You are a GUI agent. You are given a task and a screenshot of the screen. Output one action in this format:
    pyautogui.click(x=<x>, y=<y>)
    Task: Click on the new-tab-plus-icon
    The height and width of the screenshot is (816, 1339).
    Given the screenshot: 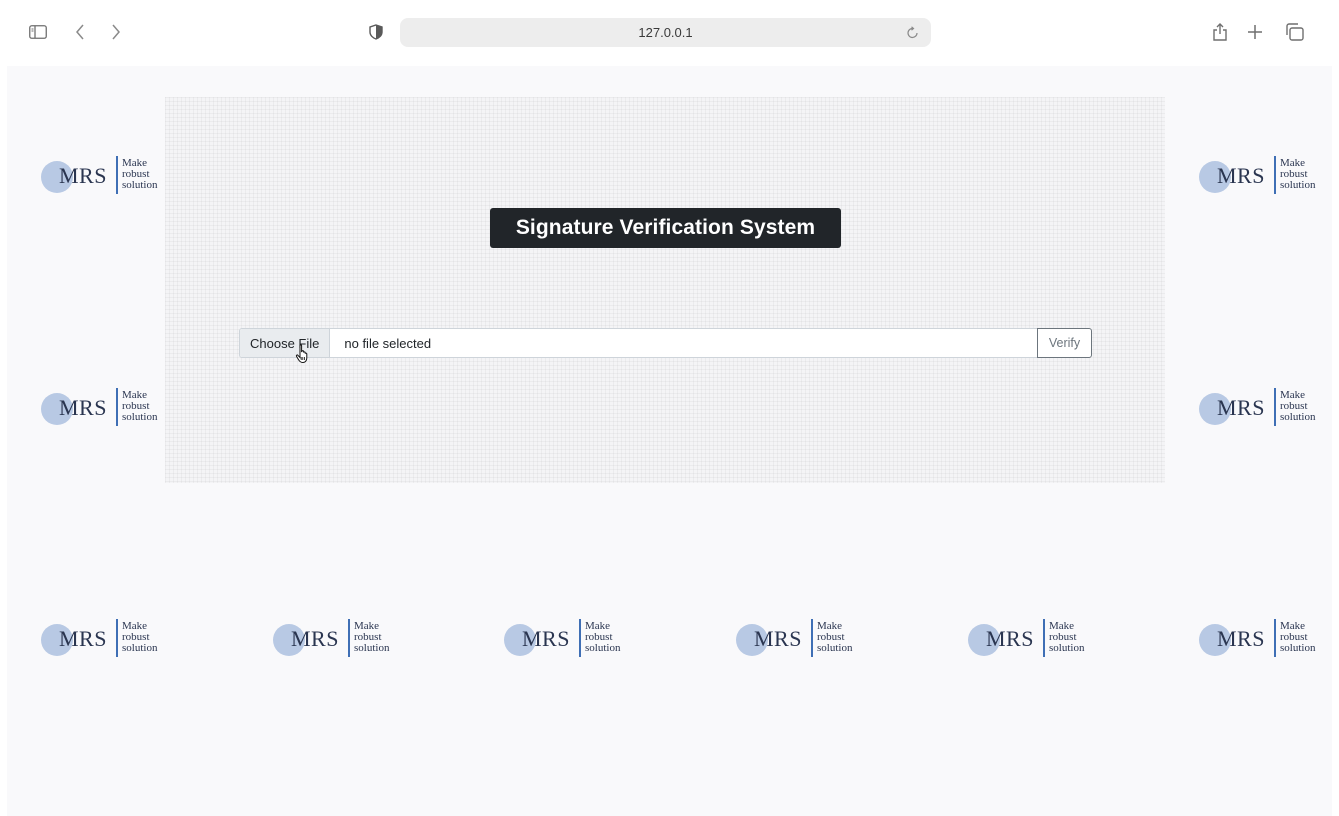 What is the action you would take?
    pyautogui.click(x=1255, y=32)
    